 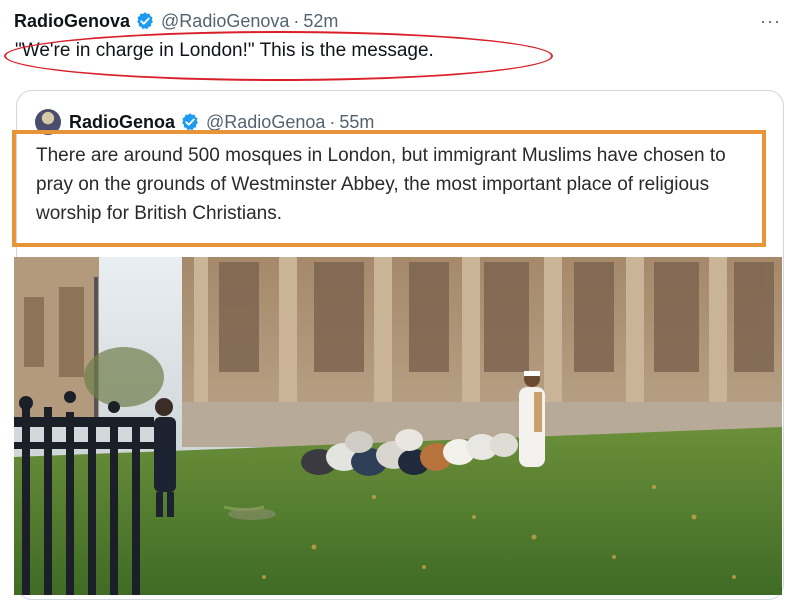 I want to click on tweet-header: RadioGenova @RadioGenova · 52m ···, so click(x=399, y=21).